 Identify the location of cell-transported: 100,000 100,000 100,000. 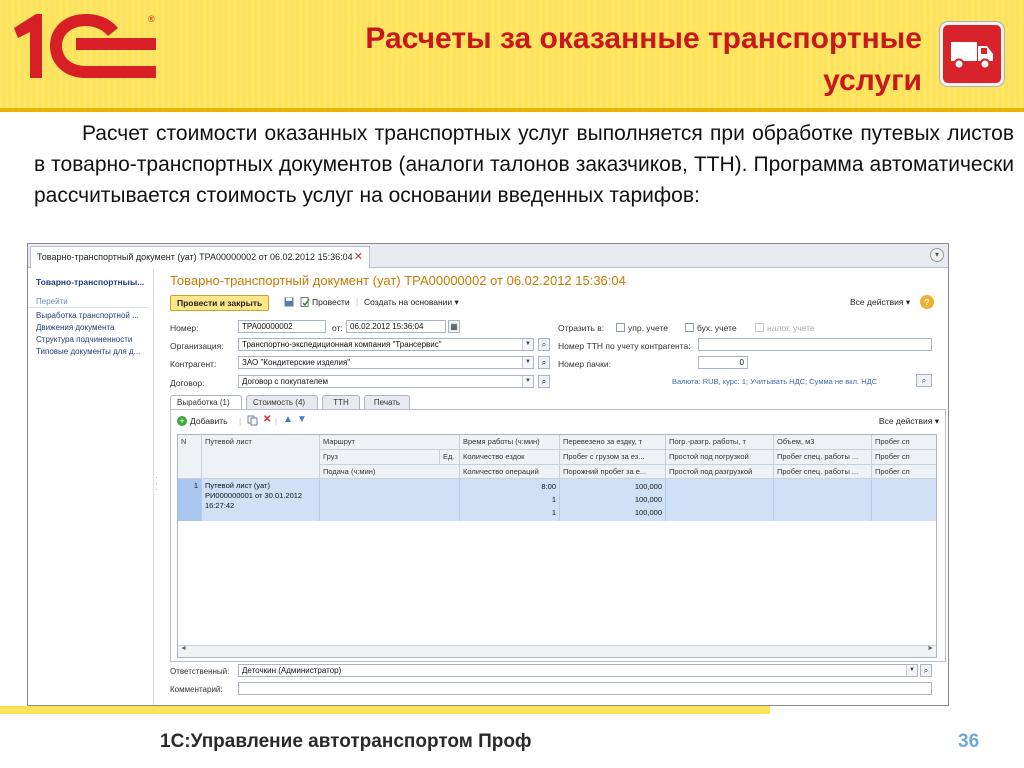
(613, 500).